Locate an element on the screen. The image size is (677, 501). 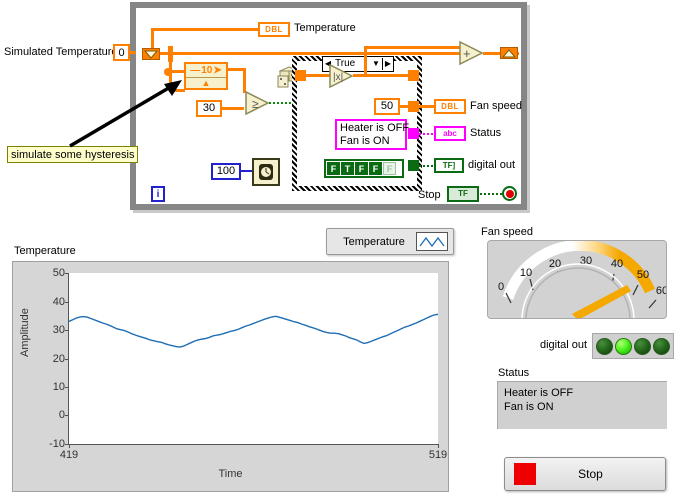
digital-out-array-constant: F T F F F is located at coordinates (364, 168).